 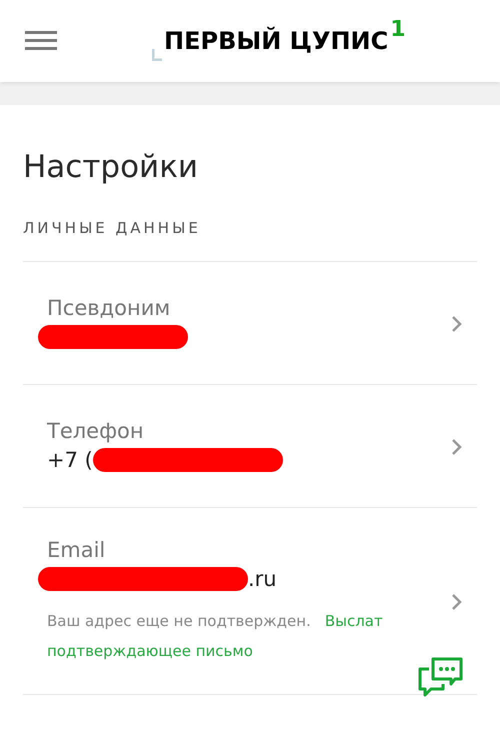 What do you see at coordinates (109, 308) in the screenshot?
I see `field-label: Псевдоним` at bounding box center [109, 308].